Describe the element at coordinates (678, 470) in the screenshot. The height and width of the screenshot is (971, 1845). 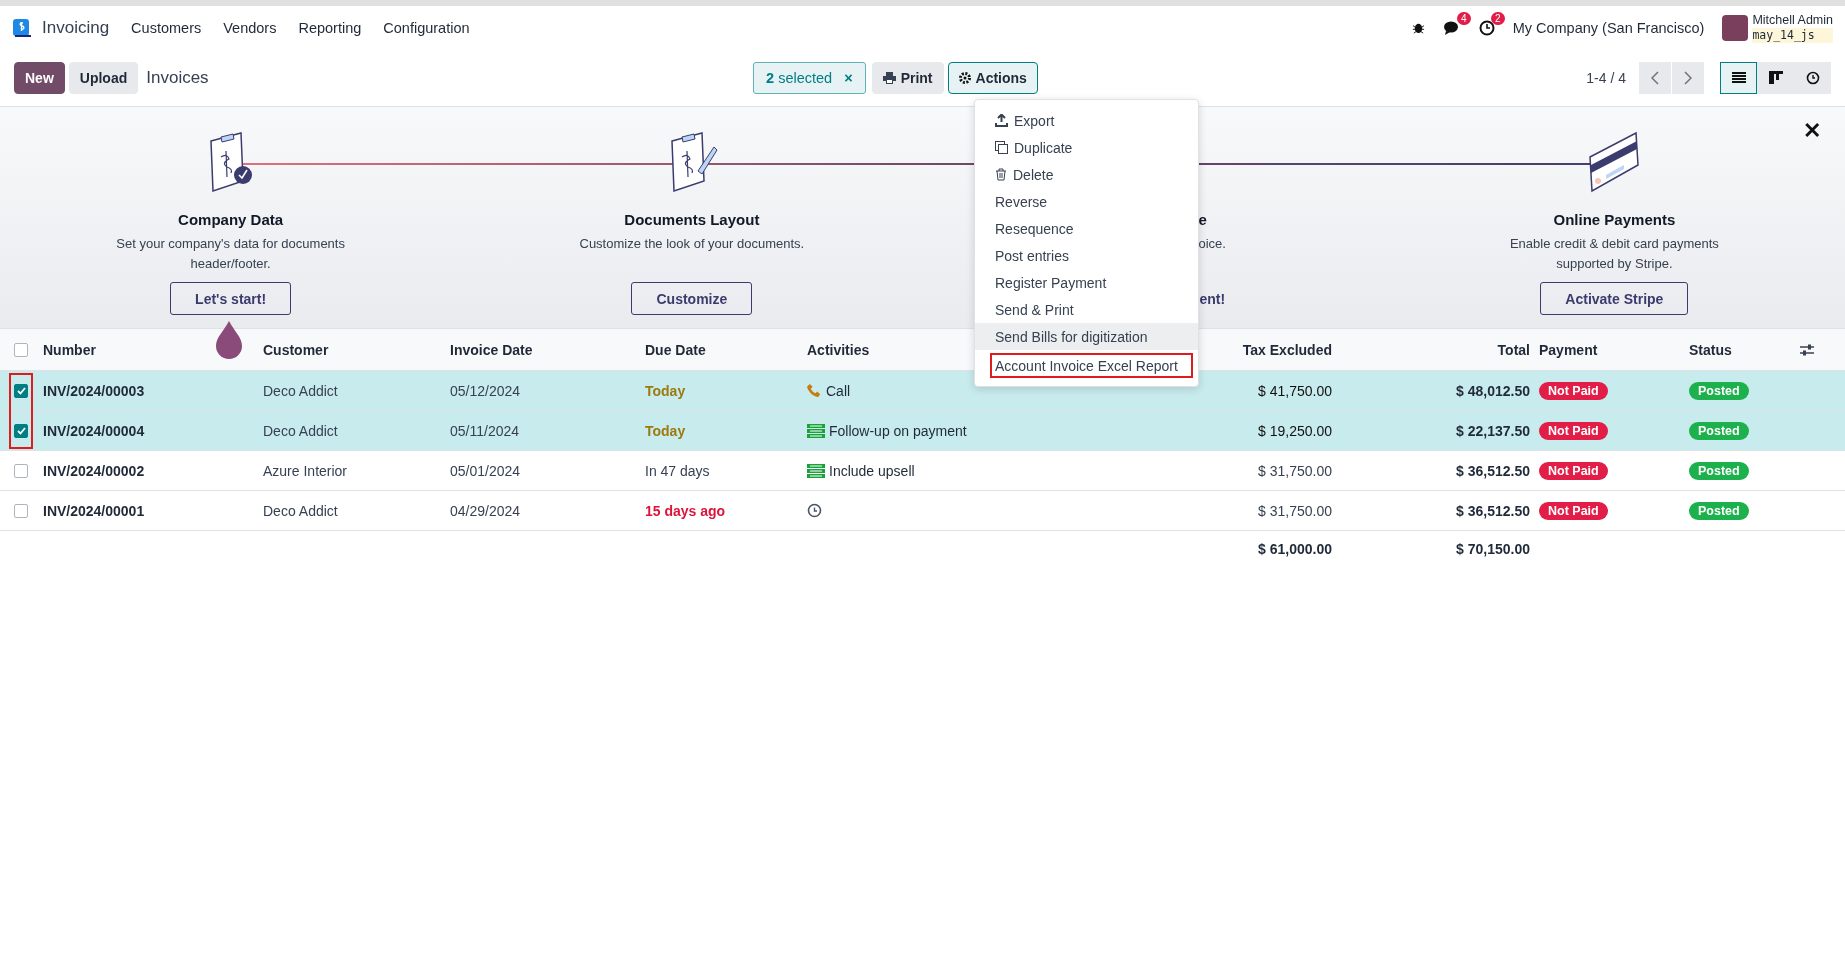
I see `table-cell-text: In 47 days` at that location.